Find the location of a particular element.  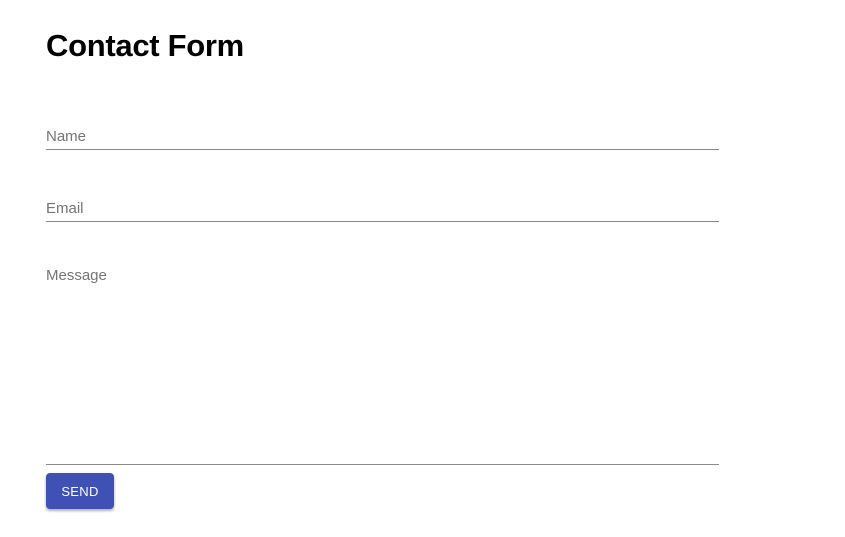

email-field-container is located at coordinates (382, 207).